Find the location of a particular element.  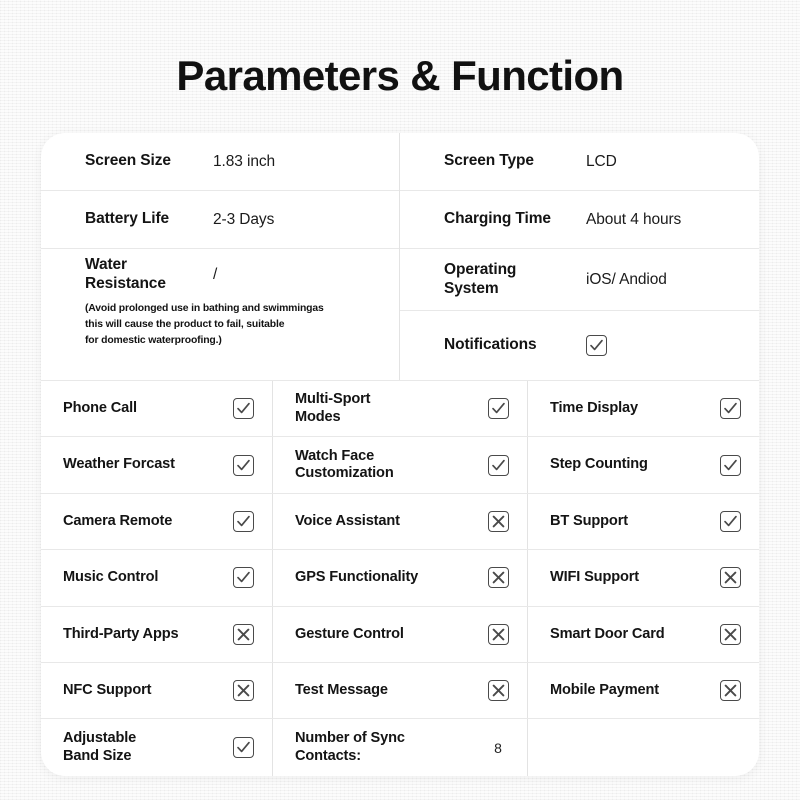

feature-mark-voice-assistant is located at coordinates (498, 521).